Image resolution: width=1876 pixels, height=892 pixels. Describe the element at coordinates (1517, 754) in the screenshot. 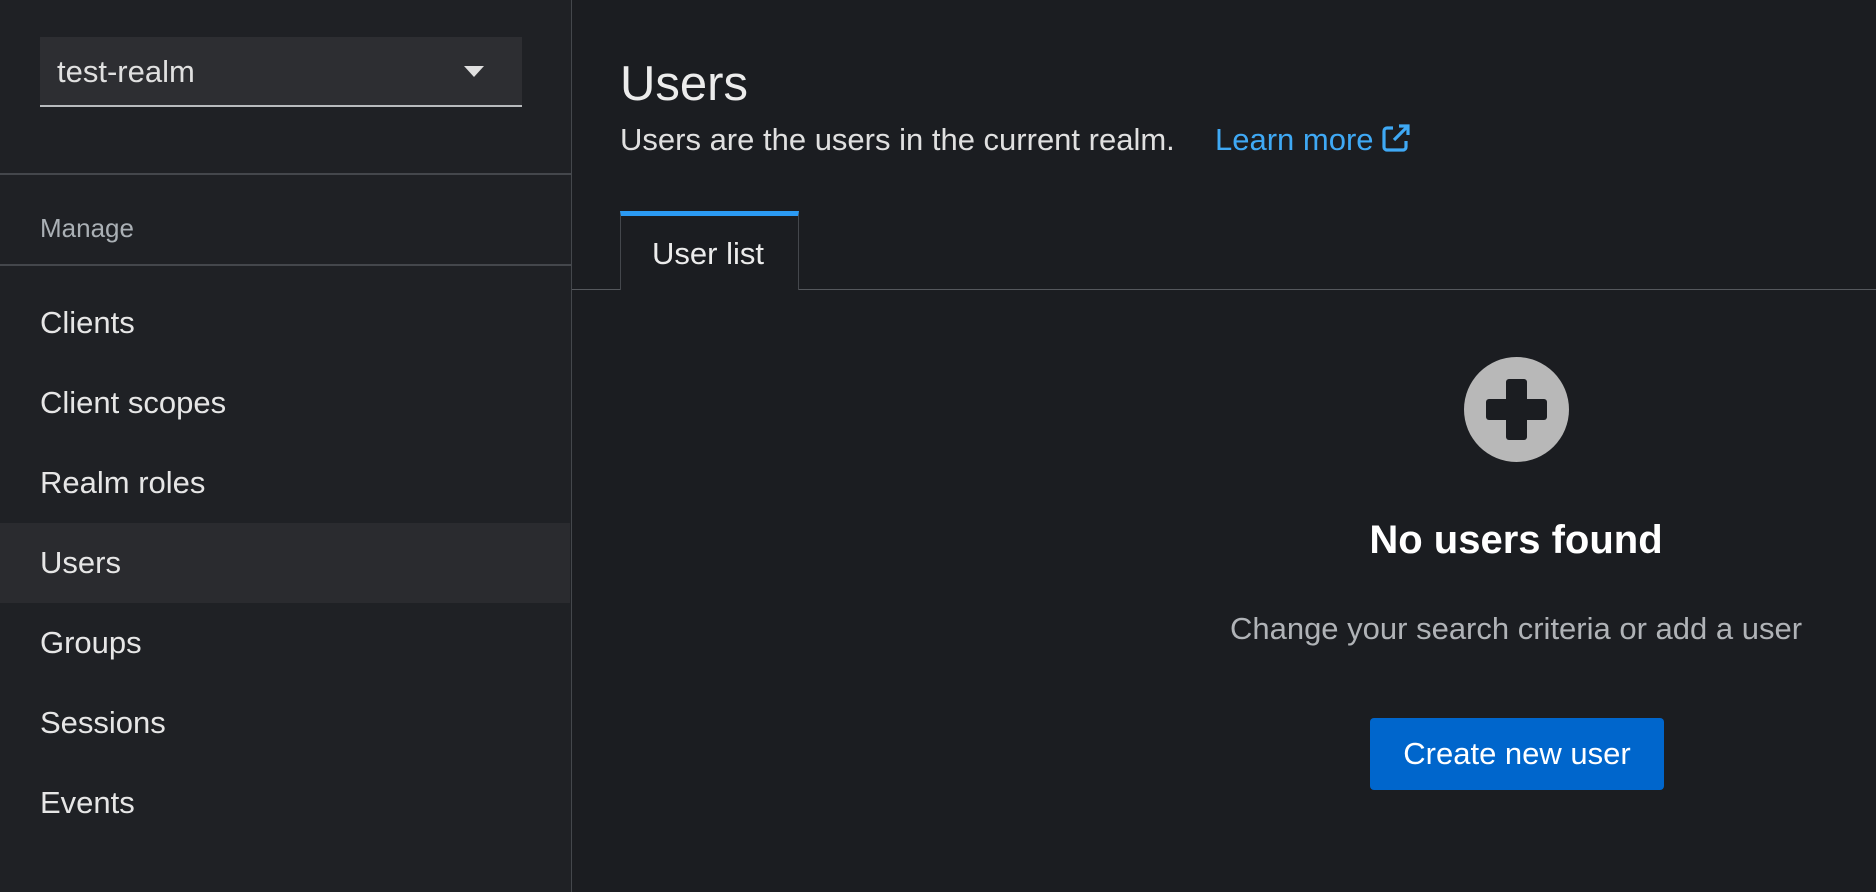

I see `create-new-user-button: Create new user` at that location.